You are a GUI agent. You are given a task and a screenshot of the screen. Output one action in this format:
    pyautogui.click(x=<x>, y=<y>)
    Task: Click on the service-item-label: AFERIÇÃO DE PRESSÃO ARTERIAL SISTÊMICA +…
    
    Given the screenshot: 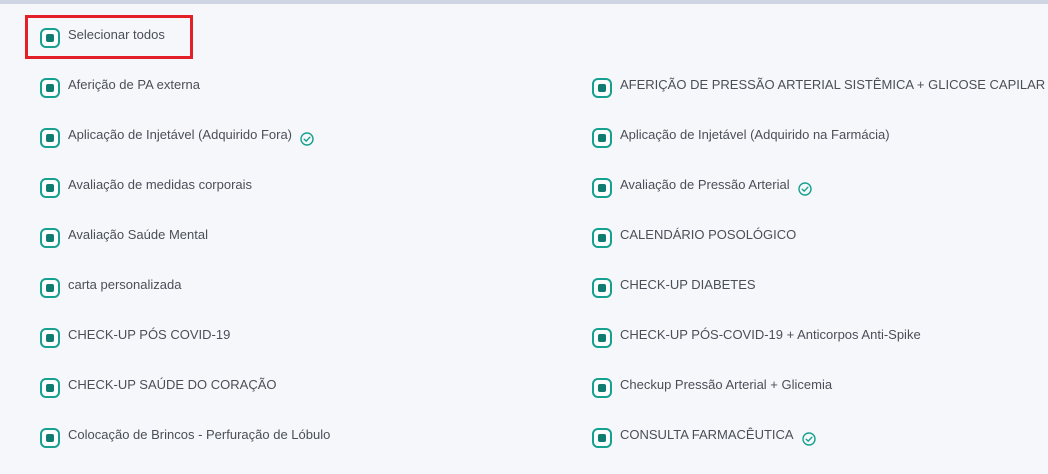 What is the action you would take?
    pyautogui.click(x=833, y=84)
    